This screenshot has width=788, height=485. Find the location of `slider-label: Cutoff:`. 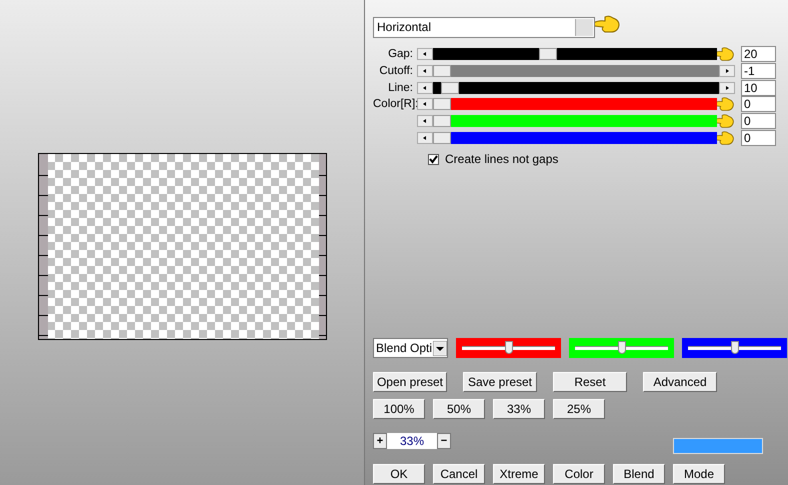

slider-label: Cutoff: is located at coordinates (396, 71).